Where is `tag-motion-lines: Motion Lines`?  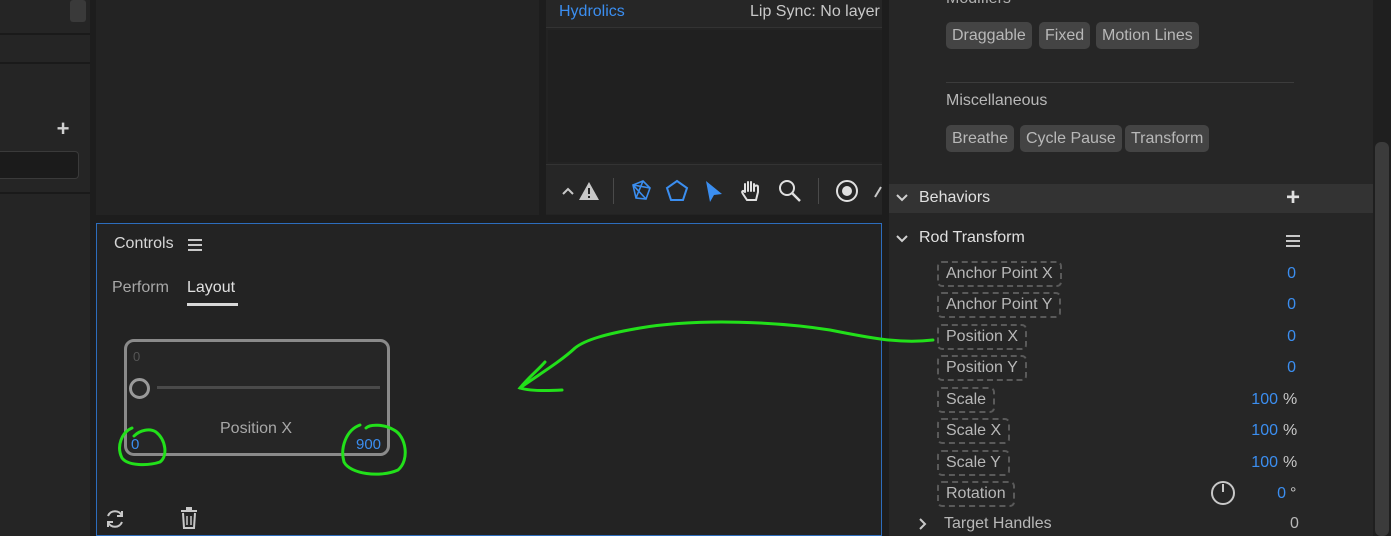
tag-motion-lines: Motion Lines is located at coordinates (1147, 35).